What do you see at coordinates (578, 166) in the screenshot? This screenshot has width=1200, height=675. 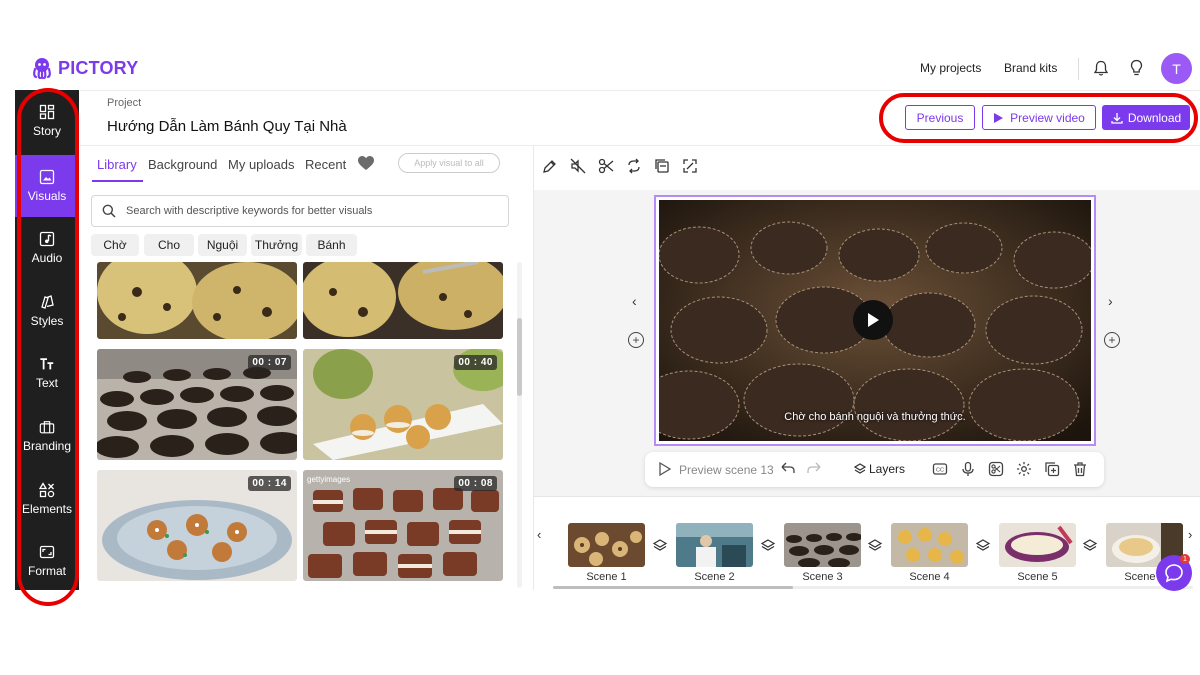 I see `mute-icon` at bounding box center [578, 166].